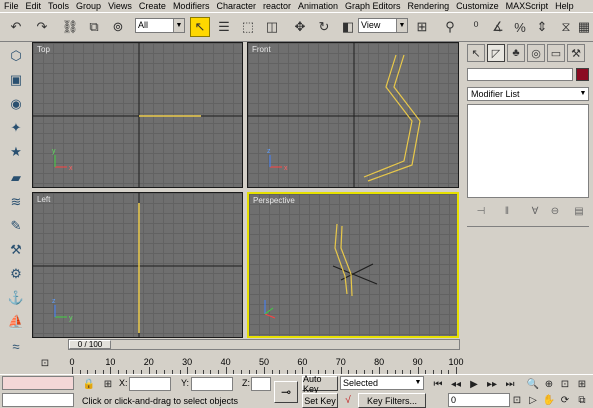  I want to click on select-move-icon: ✥, so click(300, 27).